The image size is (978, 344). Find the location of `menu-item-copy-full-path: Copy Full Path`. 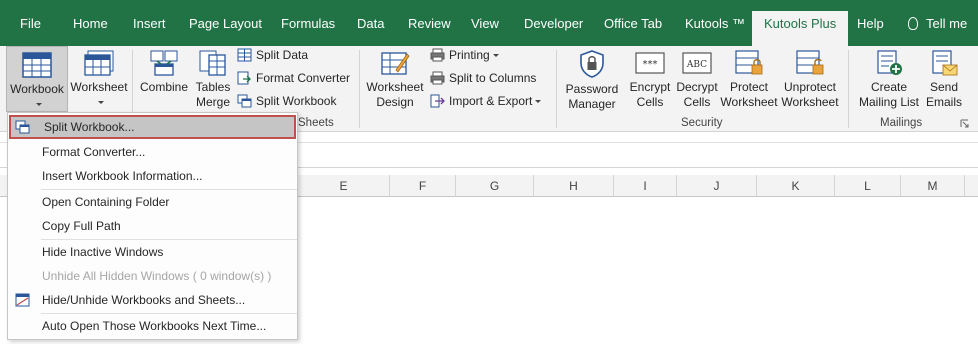

menu-item-copy-full-path: Copy Full Path is located at coordinates (152, 226).